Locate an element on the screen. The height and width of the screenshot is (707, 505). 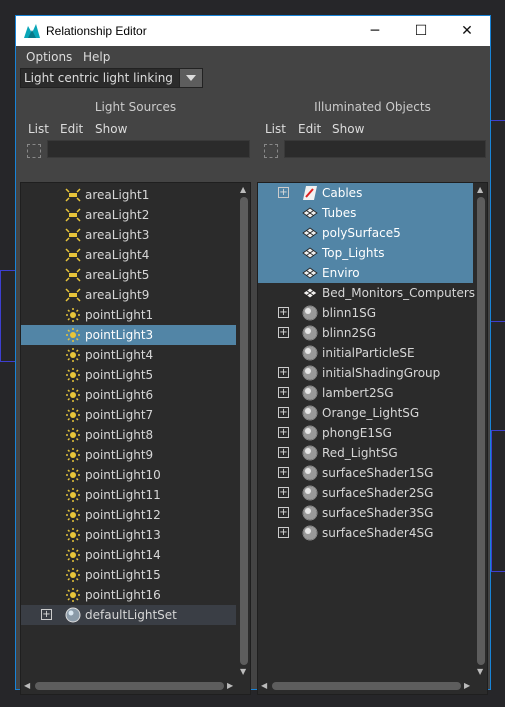
minimize-button: ─ is located at coordinates (375, 31).